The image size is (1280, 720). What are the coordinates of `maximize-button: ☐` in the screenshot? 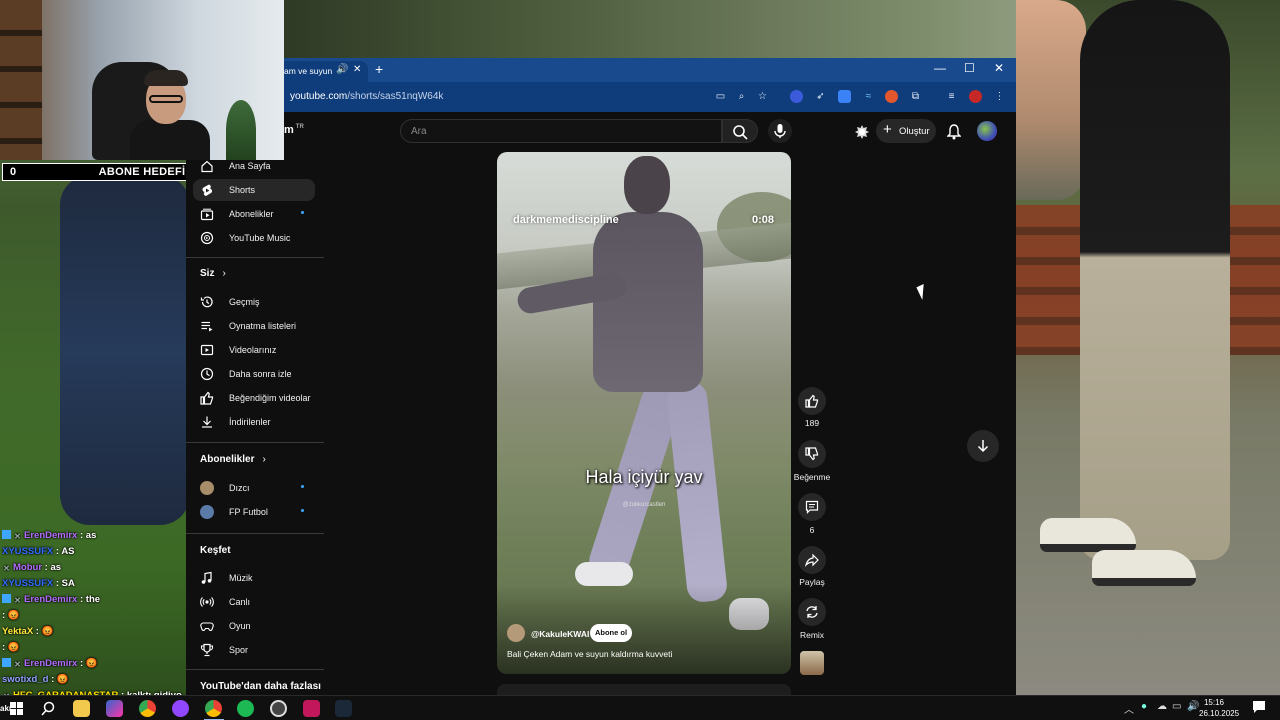 It's located at (969, 68).